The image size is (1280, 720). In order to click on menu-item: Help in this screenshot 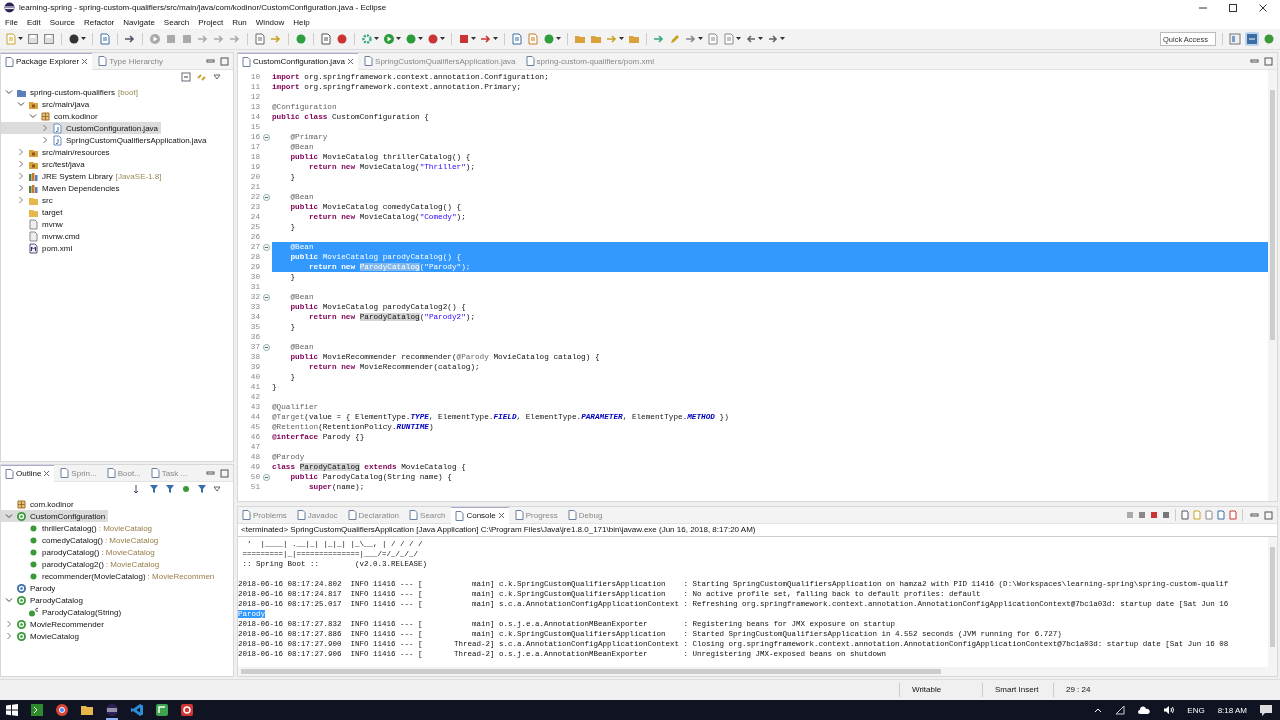, I will do `click(301, 22)`.